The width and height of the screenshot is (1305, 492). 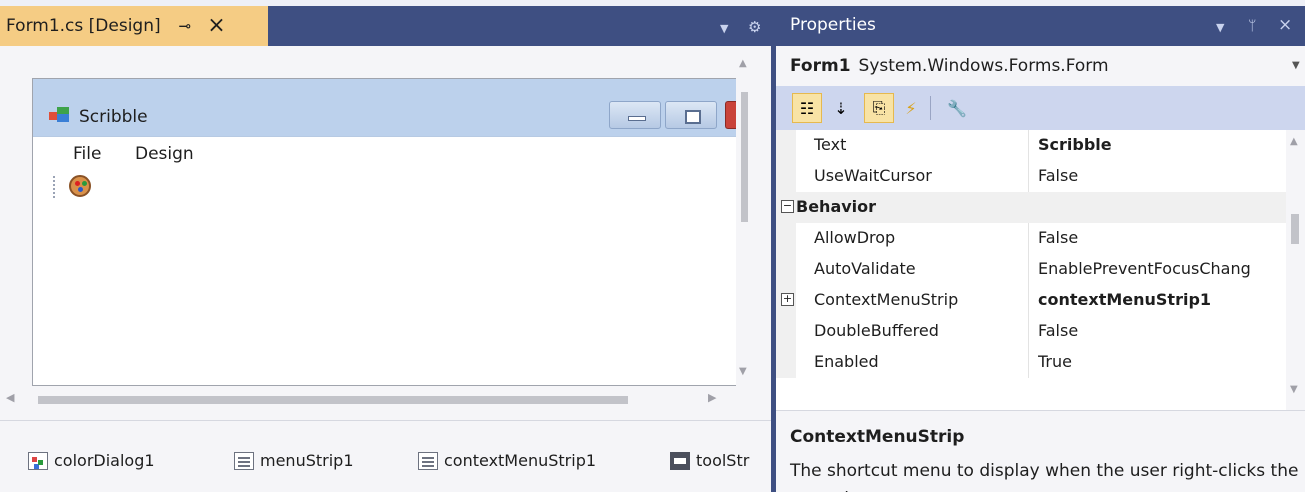 What do you see at coordinates (691, 115) in the screenshot?
I see `maximize-button` at bounding box center [691, 115].